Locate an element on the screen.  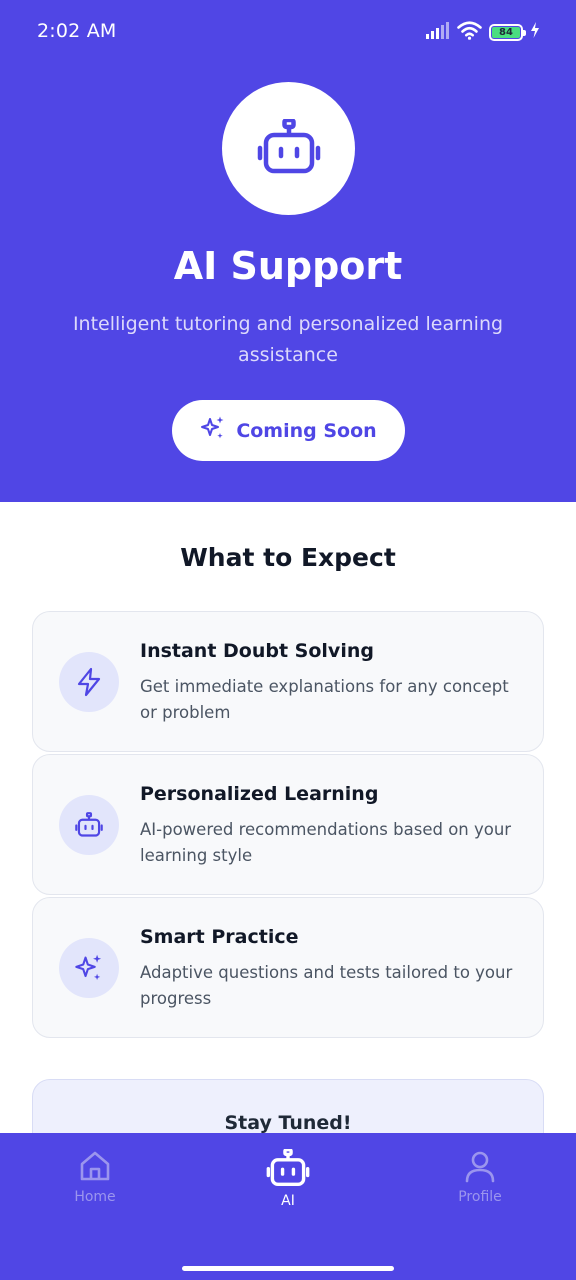
feature-title: Instant Doubt Solving is located at coordinates (257, 651).